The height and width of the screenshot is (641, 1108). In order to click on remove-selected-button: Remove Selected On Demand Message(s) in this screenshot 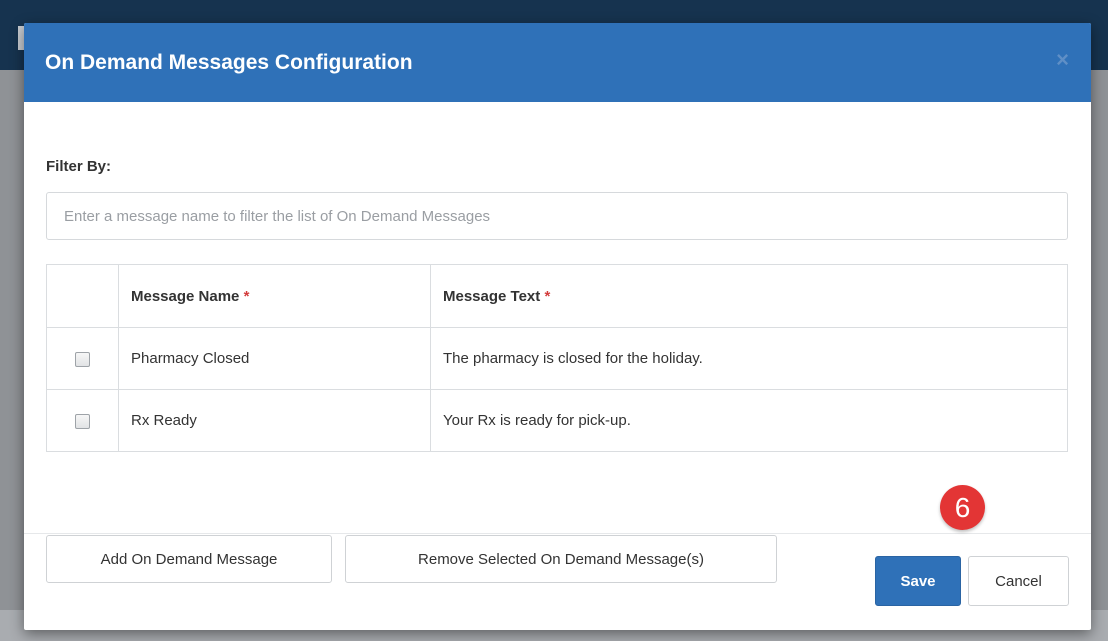, I will do `click(561, 559)`.